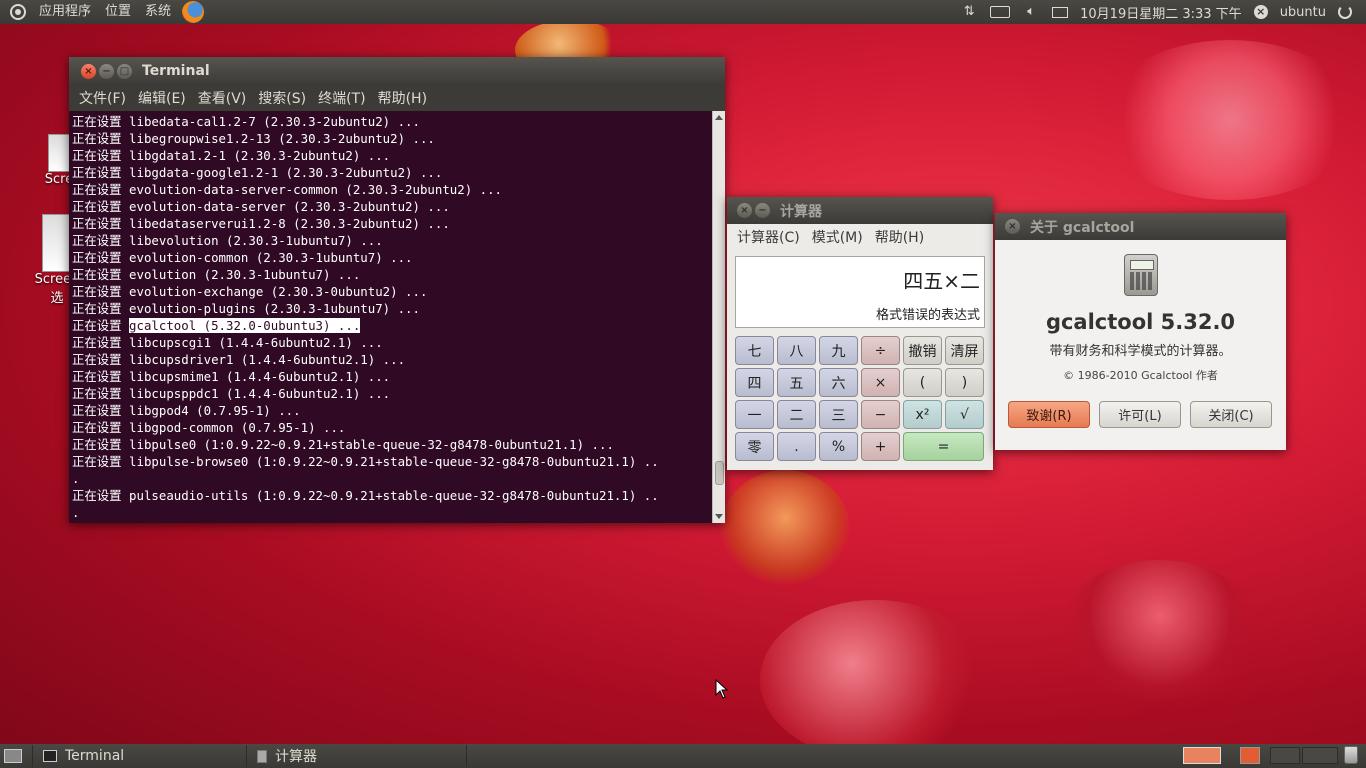  What do you see at coordinates (838, 414) in the screenshot?
I see `calc-key: 三` at bounding box center [838, 414].